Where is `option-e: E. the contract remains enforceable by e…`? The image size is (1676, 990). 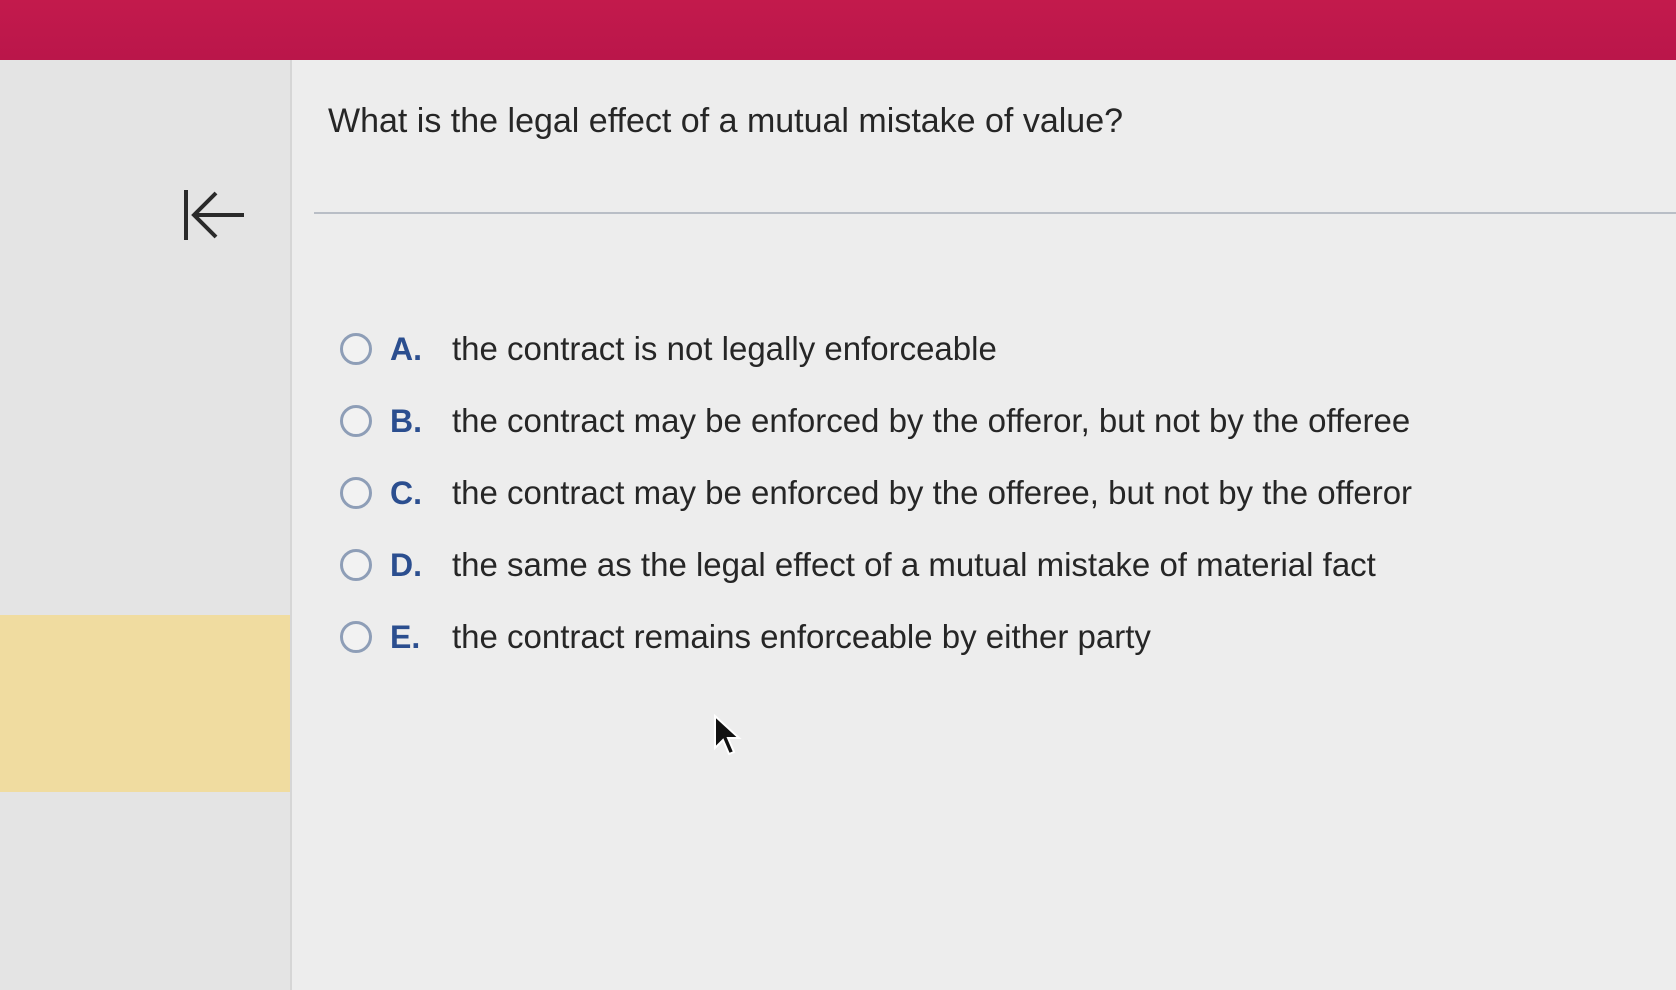
option-e: E. the contract remains enforceable by e… is located at coordinates (876, 637).